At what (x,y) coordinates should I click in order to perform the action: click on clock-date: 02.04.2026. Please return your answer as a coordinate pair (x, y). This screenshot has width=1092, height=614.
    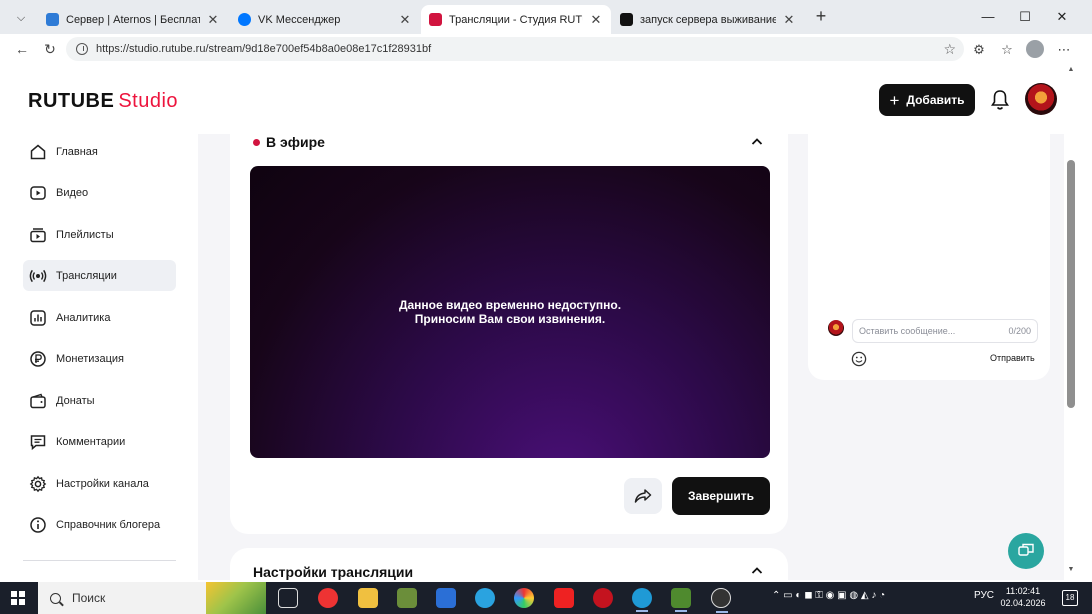
    Looking at the image, I should click on (1023, 603).